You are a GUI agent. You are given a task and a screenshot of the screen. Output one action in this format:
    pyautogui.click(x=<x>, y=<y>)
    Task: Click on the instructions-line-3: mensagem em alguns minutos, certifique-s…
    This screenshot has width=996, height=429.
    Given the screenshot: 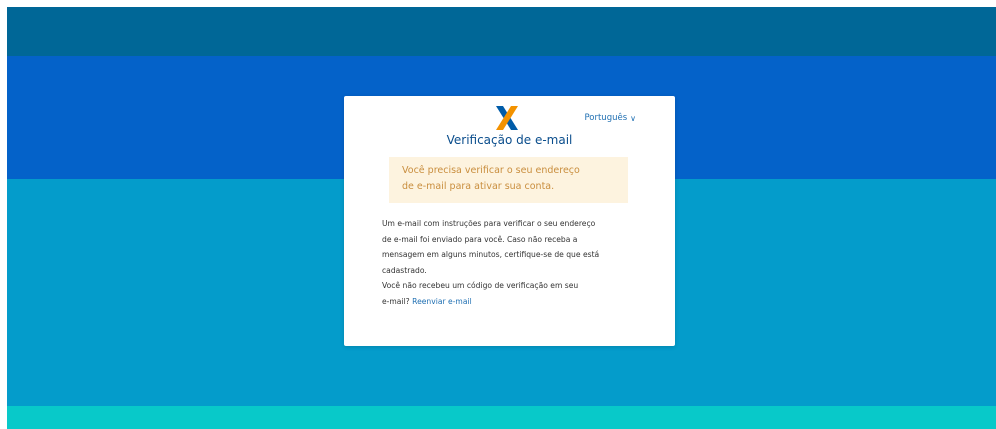 What is the action you would take?
    pyautogui.click(x=491, y=255)
    